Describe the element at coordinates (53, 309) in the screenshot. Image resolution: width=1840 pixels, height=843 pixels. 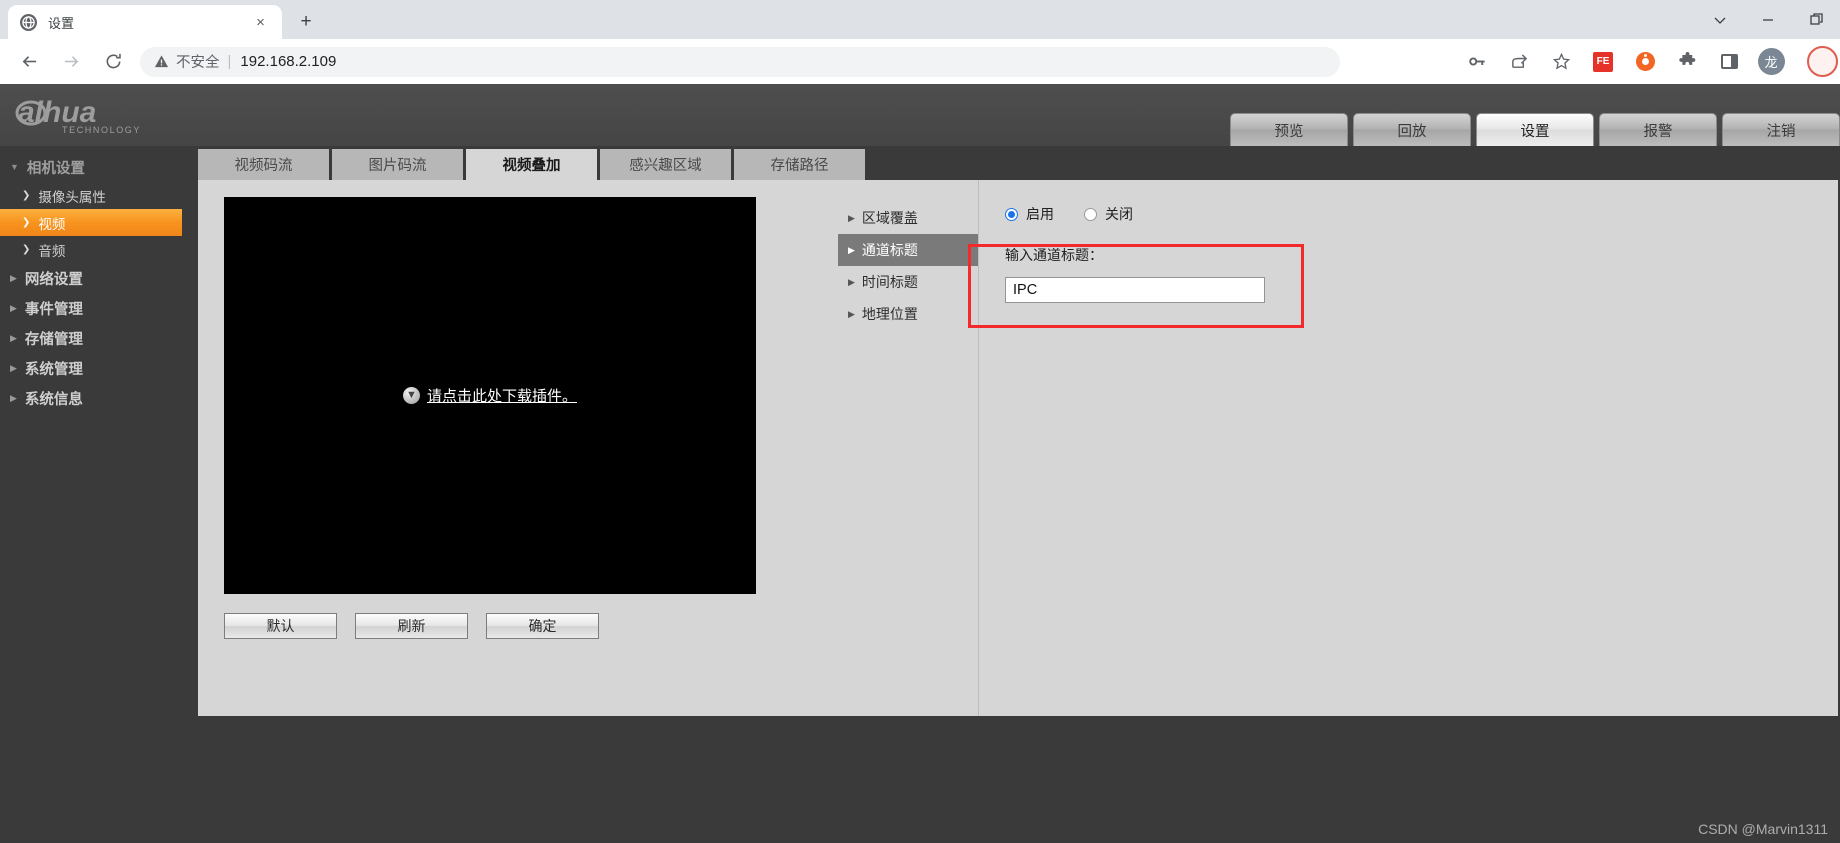
I see `sidebar-item-label: 事件管理` at that location.